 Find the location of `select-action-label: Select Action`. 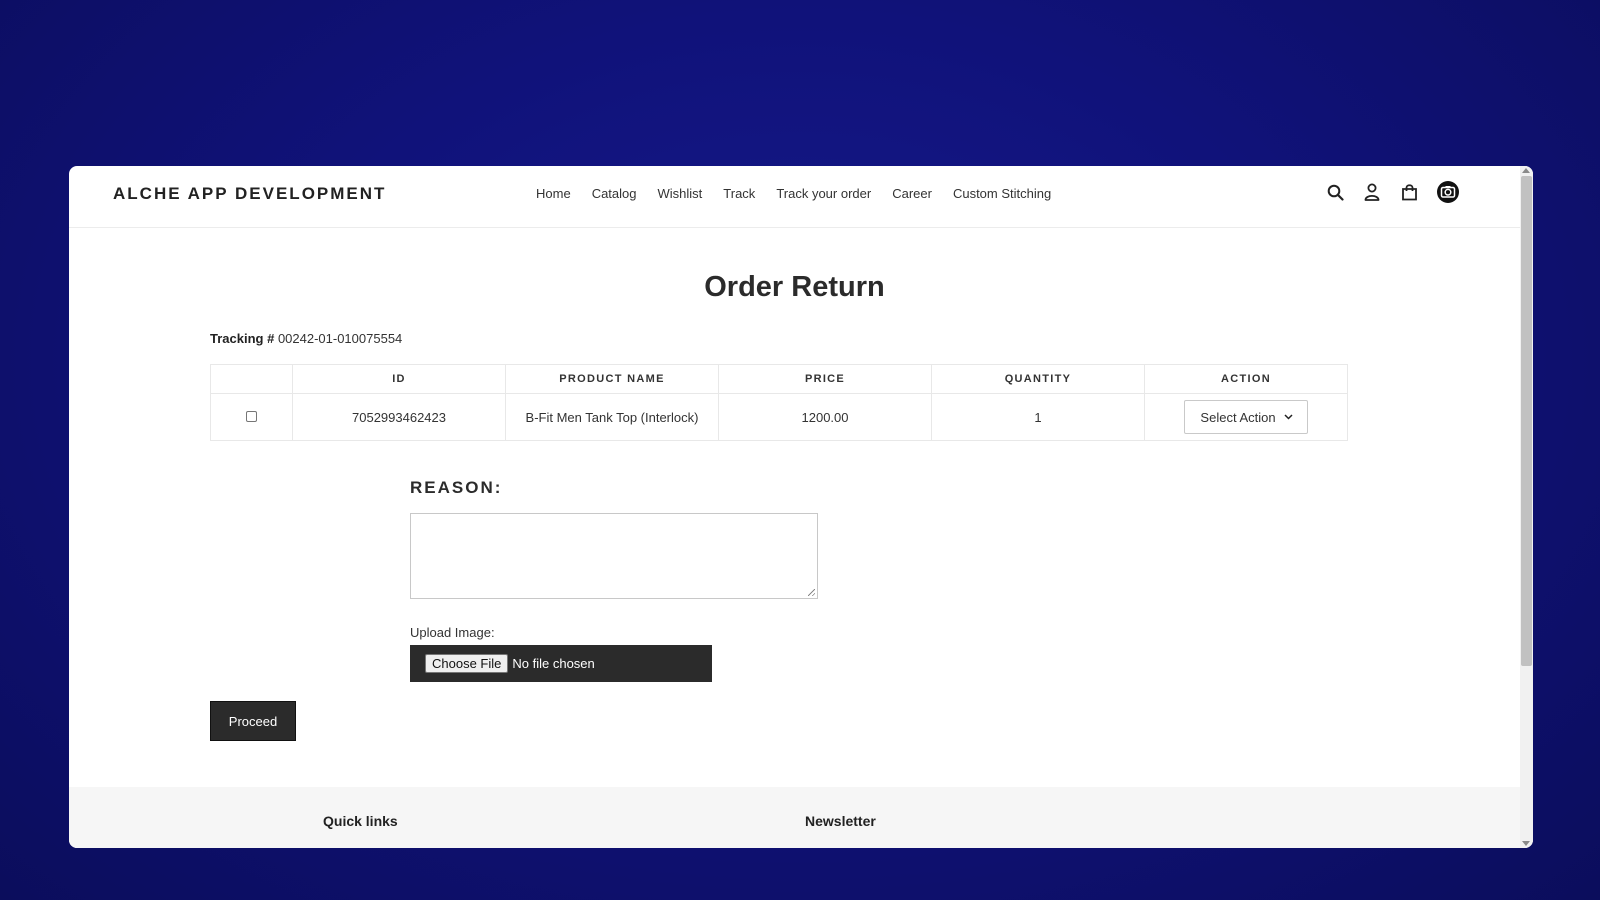

select-action-label: Select Action is located at coordinates (1238, 417).